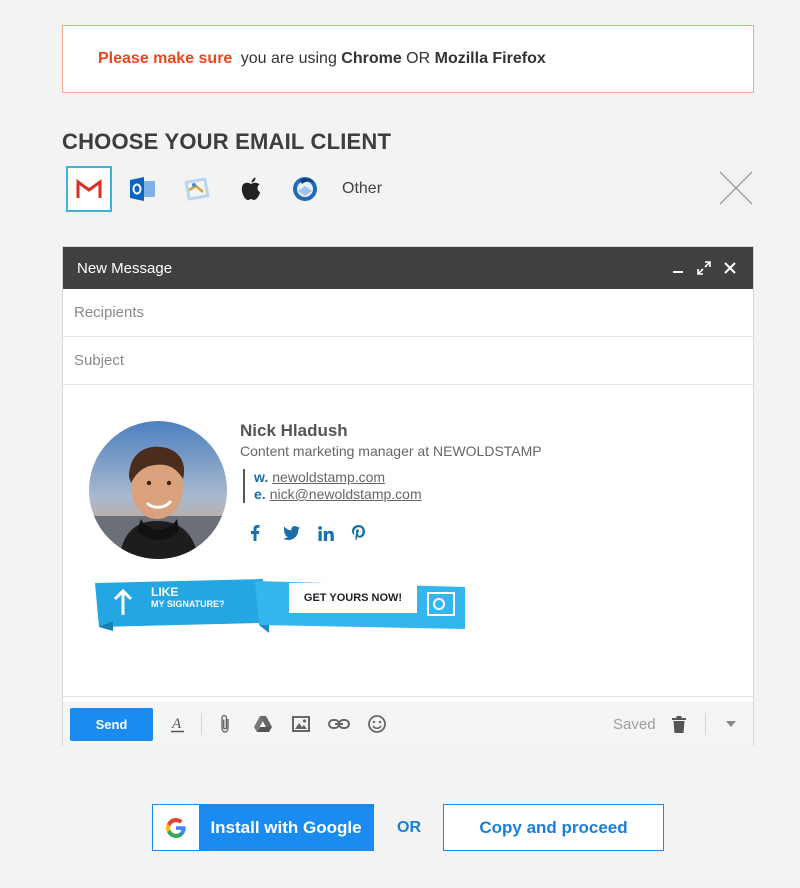 The image size is (800, 888). I want to click on client-outlook, so click(143, 189).